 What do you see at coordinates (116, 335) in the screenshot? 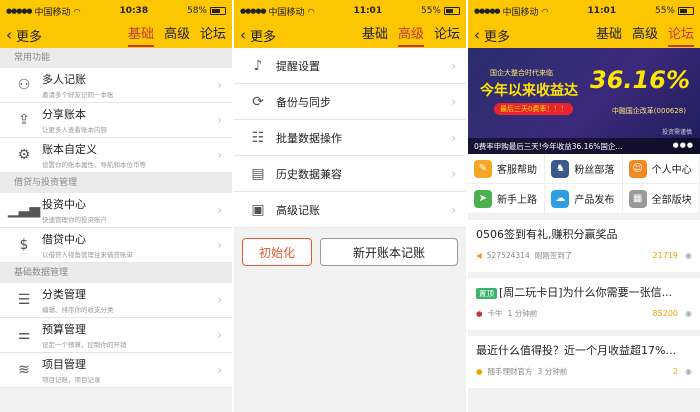
I see `list-item-budget: ⚌ 预算管理 设定一个预算，控制你的开销 ›` at bounding box center [116, 335].